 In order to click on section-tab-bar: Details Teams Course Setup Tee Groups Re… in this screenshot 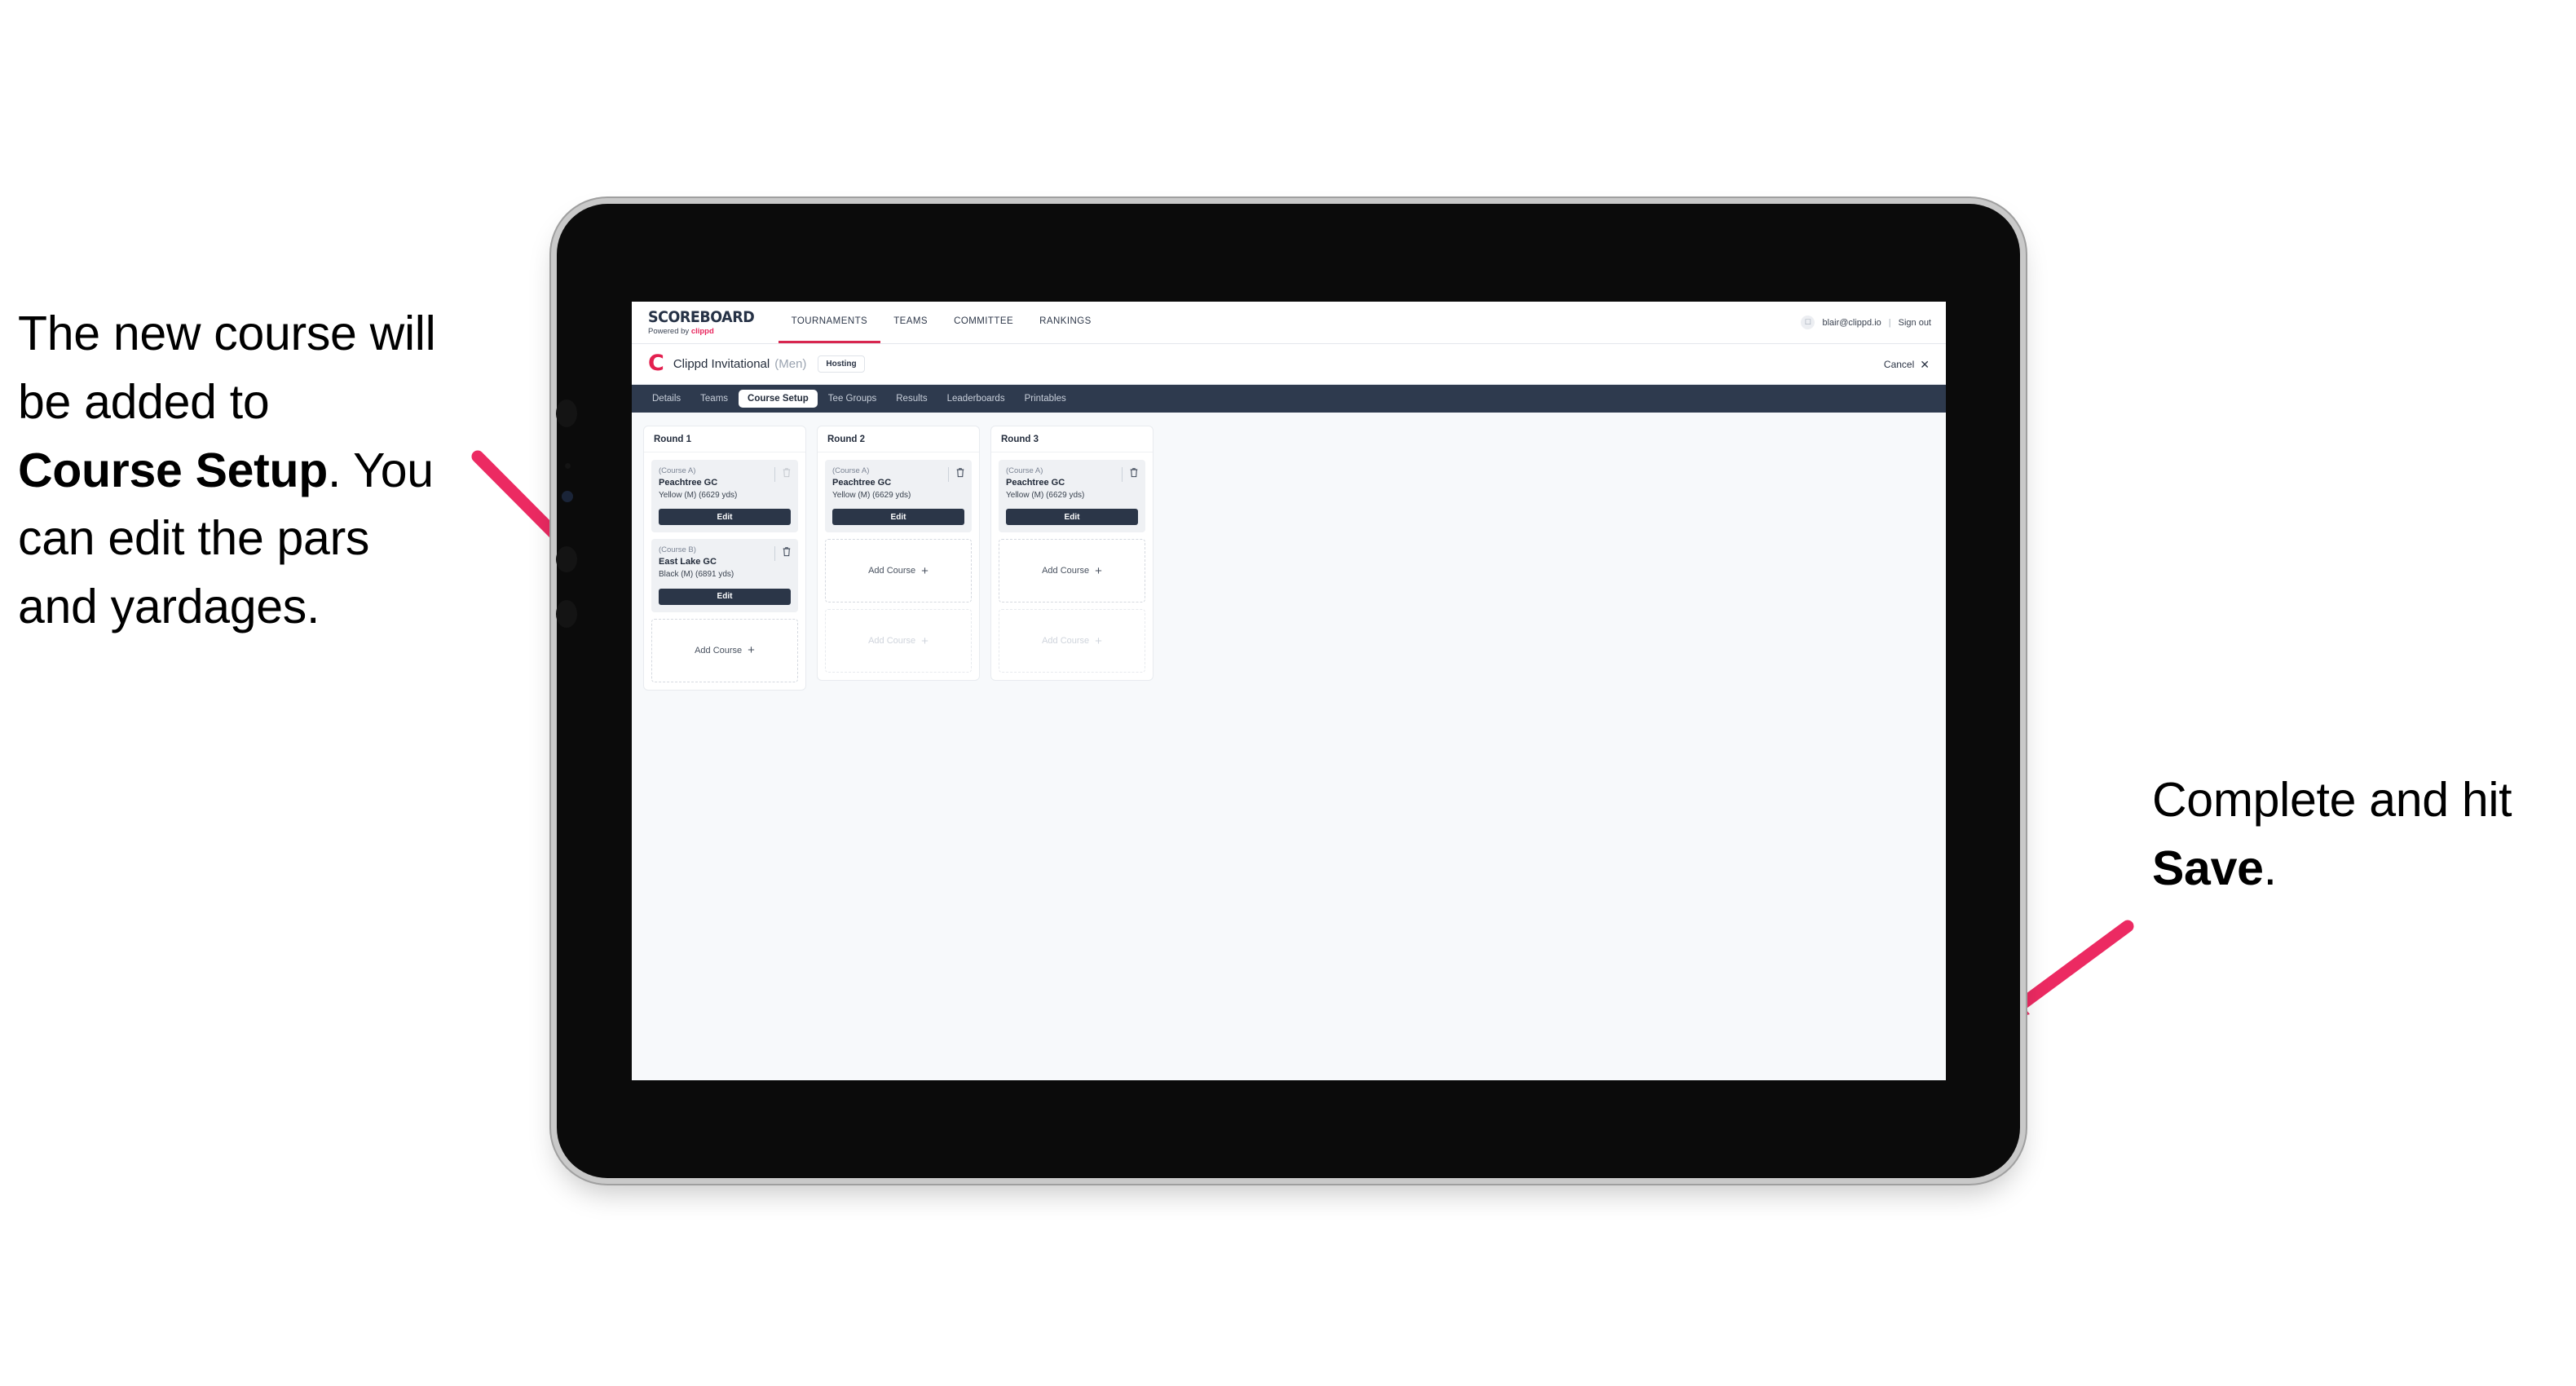, I will do `click(1289, 399)`.